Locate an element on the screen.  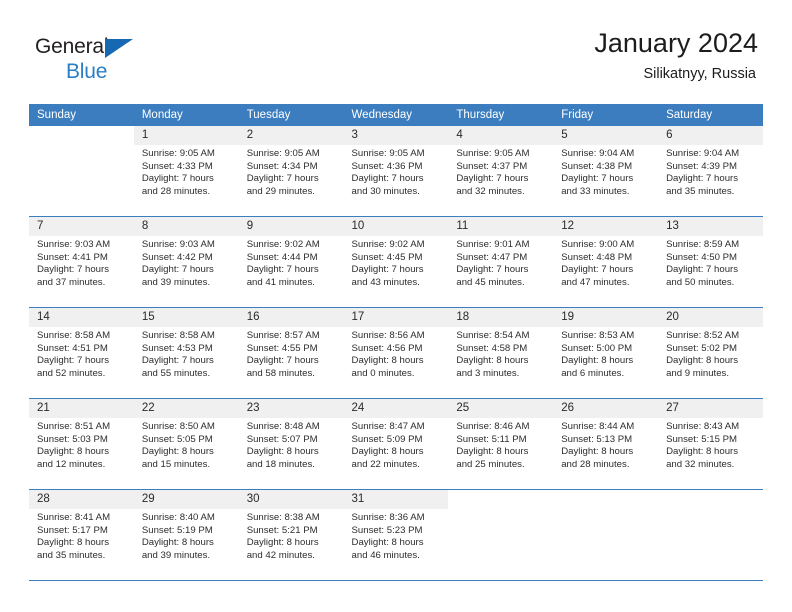
day-info-sunrise: Sunrise: 8:59 AM is located at coordinates (703, 244).